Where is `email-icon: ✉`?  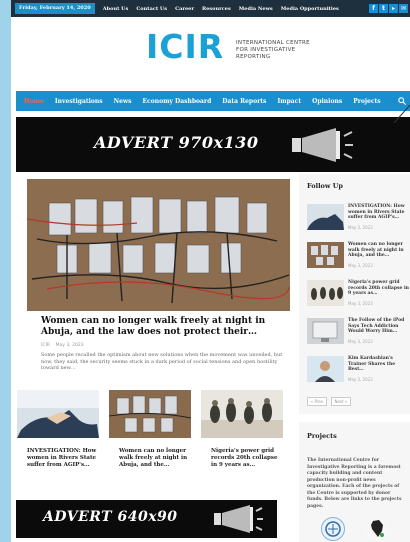
email-icon: ✉ is located at coordinates (403, 8).